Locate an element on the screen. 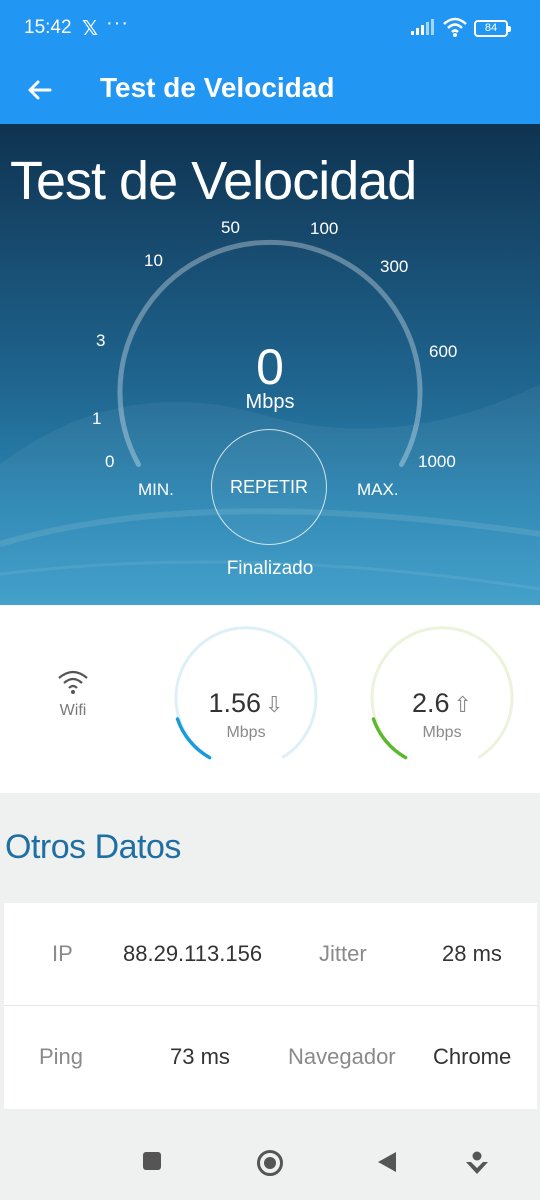 The width and height of the screenshot is (540, 1200). download-result: 1.56 ⇩ Mbps is located at coordinates (246, 697).